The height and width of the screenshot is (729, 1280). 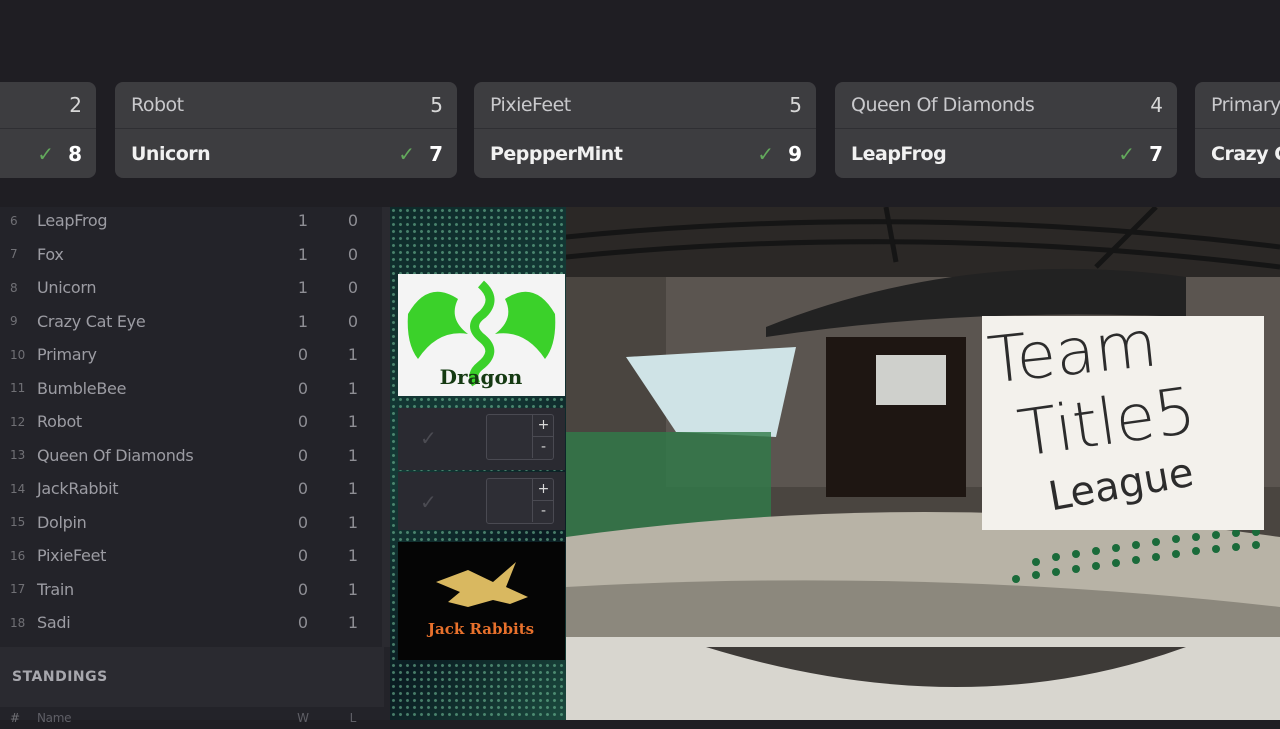 What do you see at coordinates (192, 589) in the screenshot?
I see `standings-row: 17 Train 0 1` at bounding box center [192, 589].